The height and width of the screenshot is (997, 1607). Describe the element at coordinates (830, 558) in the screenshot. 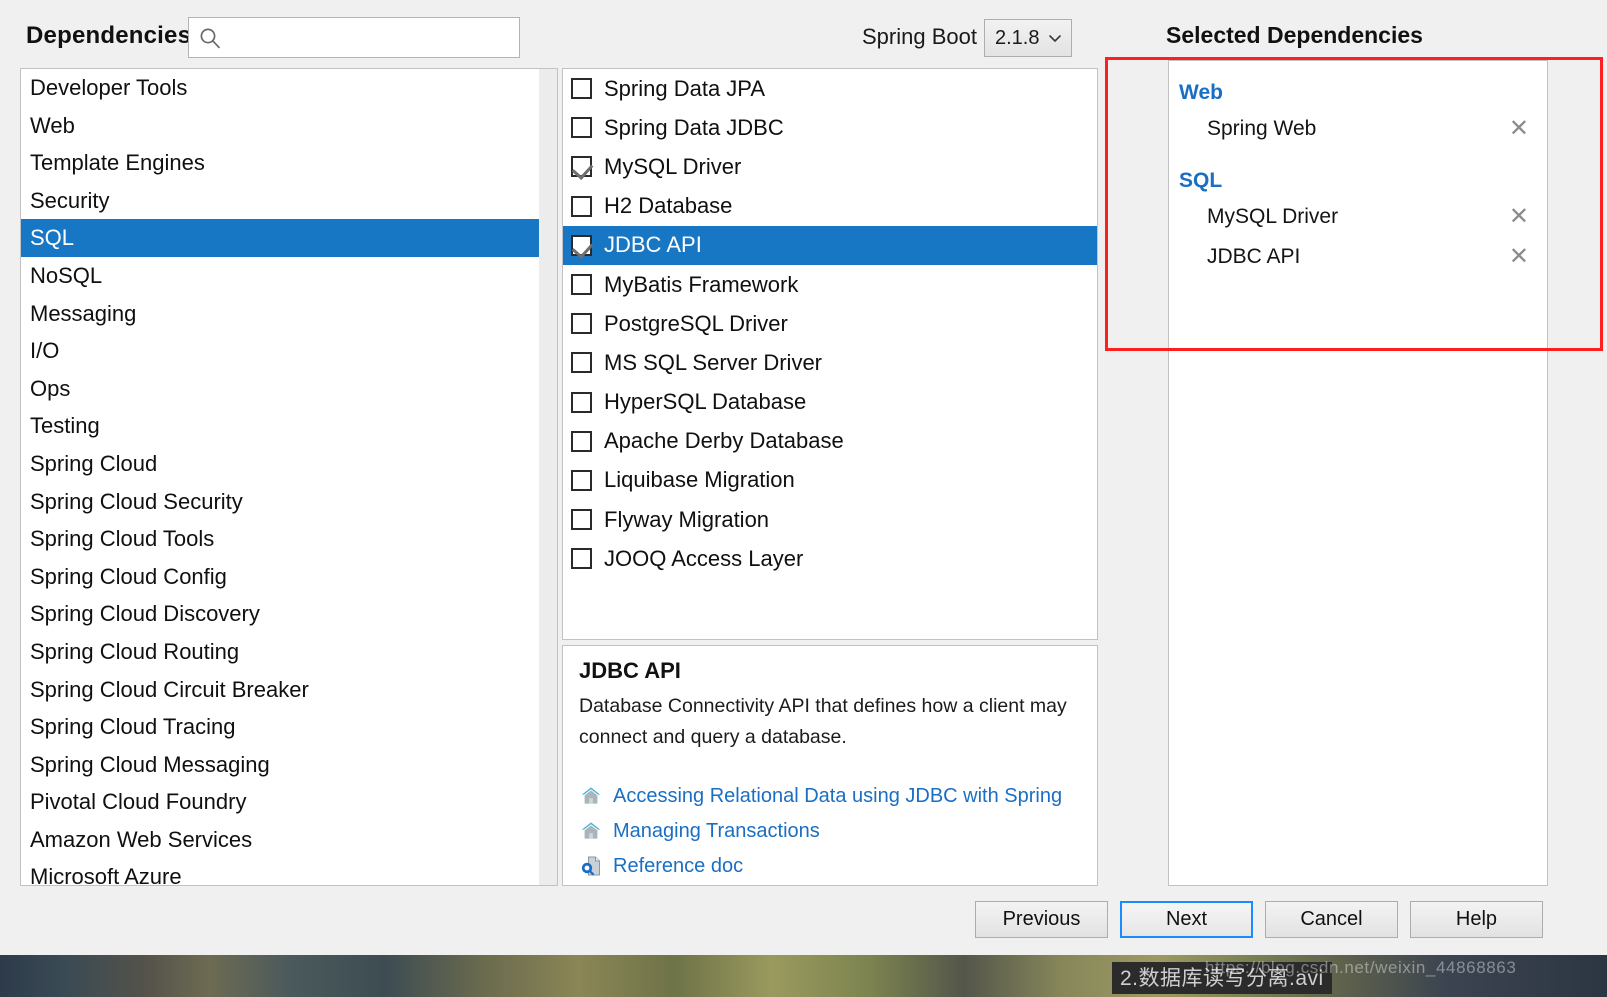

I see `dependency-item: JOOQ Access Layer` at that location.